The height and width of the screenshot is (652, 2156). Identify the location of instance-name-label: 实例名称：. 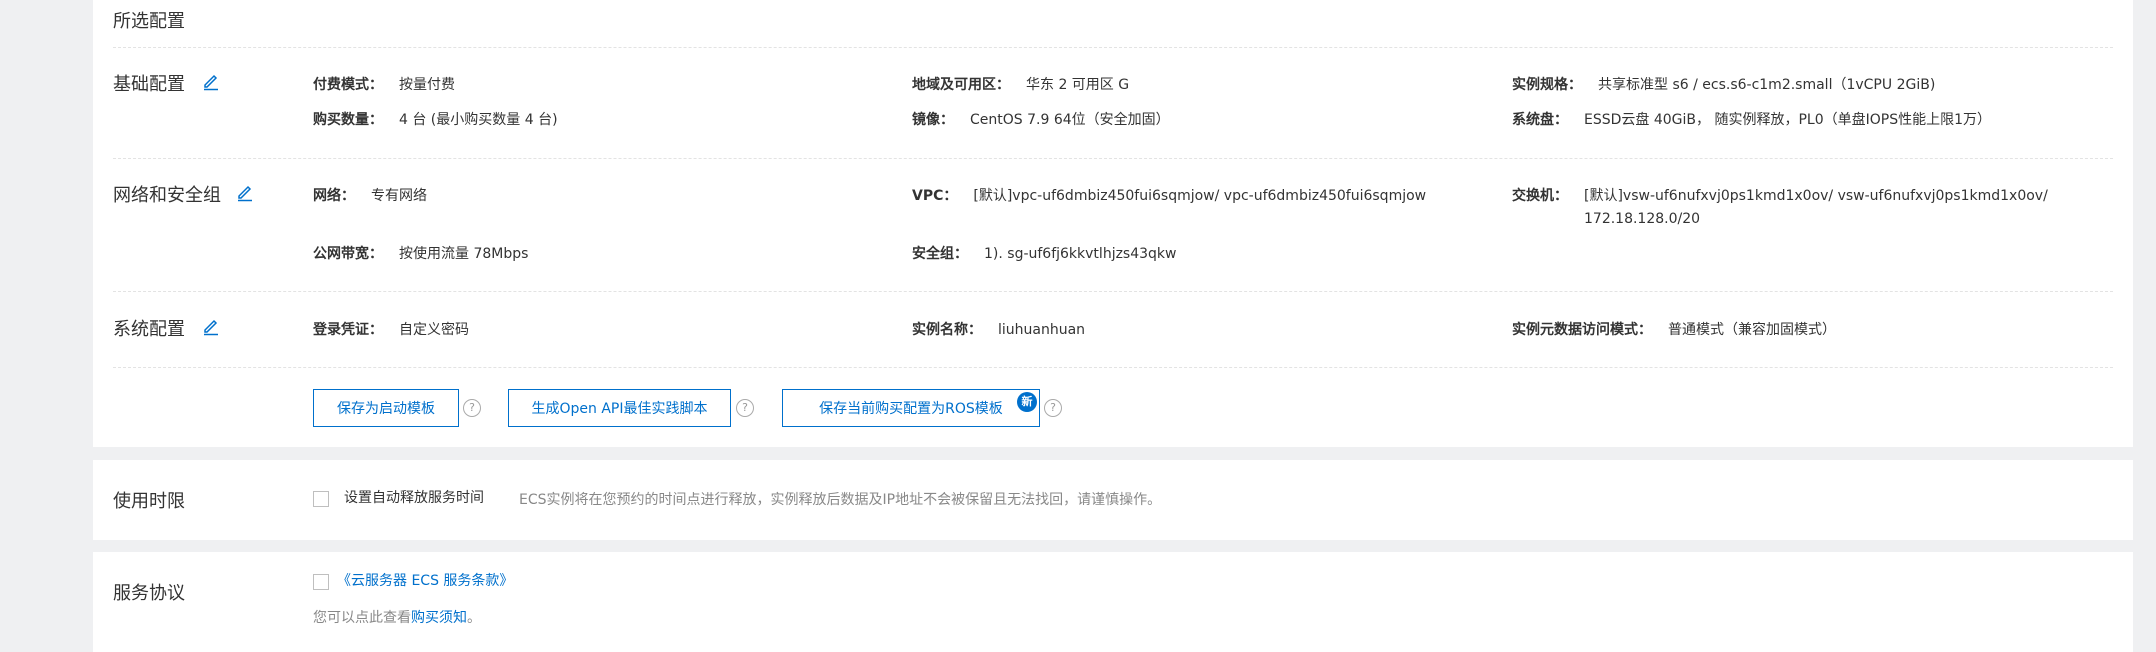
(947, 330).